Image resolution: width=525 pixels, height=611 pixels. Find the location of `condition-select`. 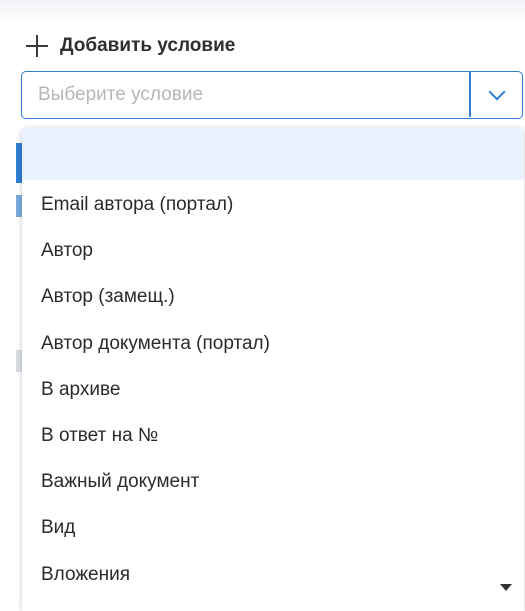

condition-select is located at coordinates (272, 95).